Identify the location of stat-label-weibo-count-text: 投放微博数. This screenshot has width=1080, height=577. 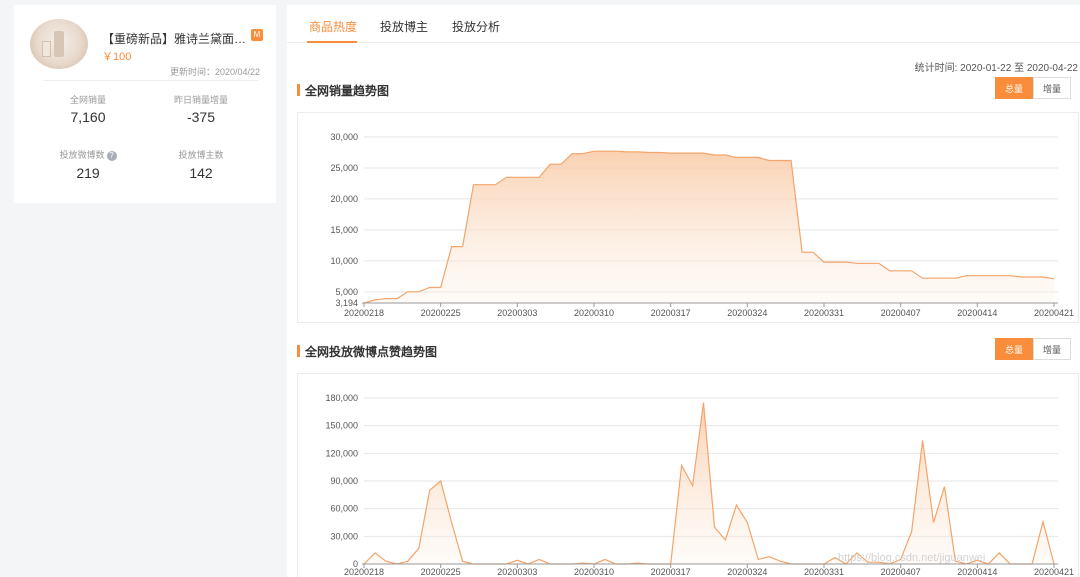
(82, 155).